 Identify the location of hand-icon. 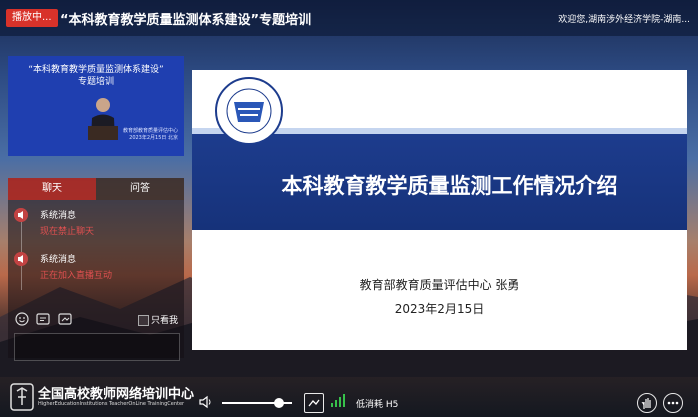
(646, 403).